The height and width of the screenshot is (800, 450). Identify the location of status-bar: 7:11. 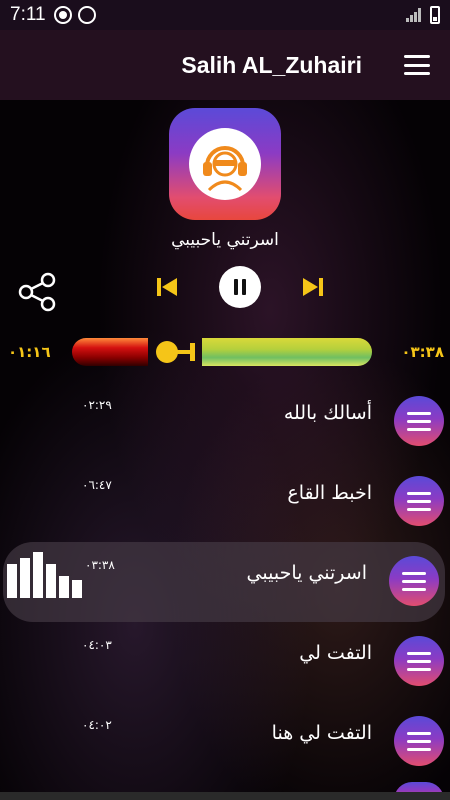
(225, 15).